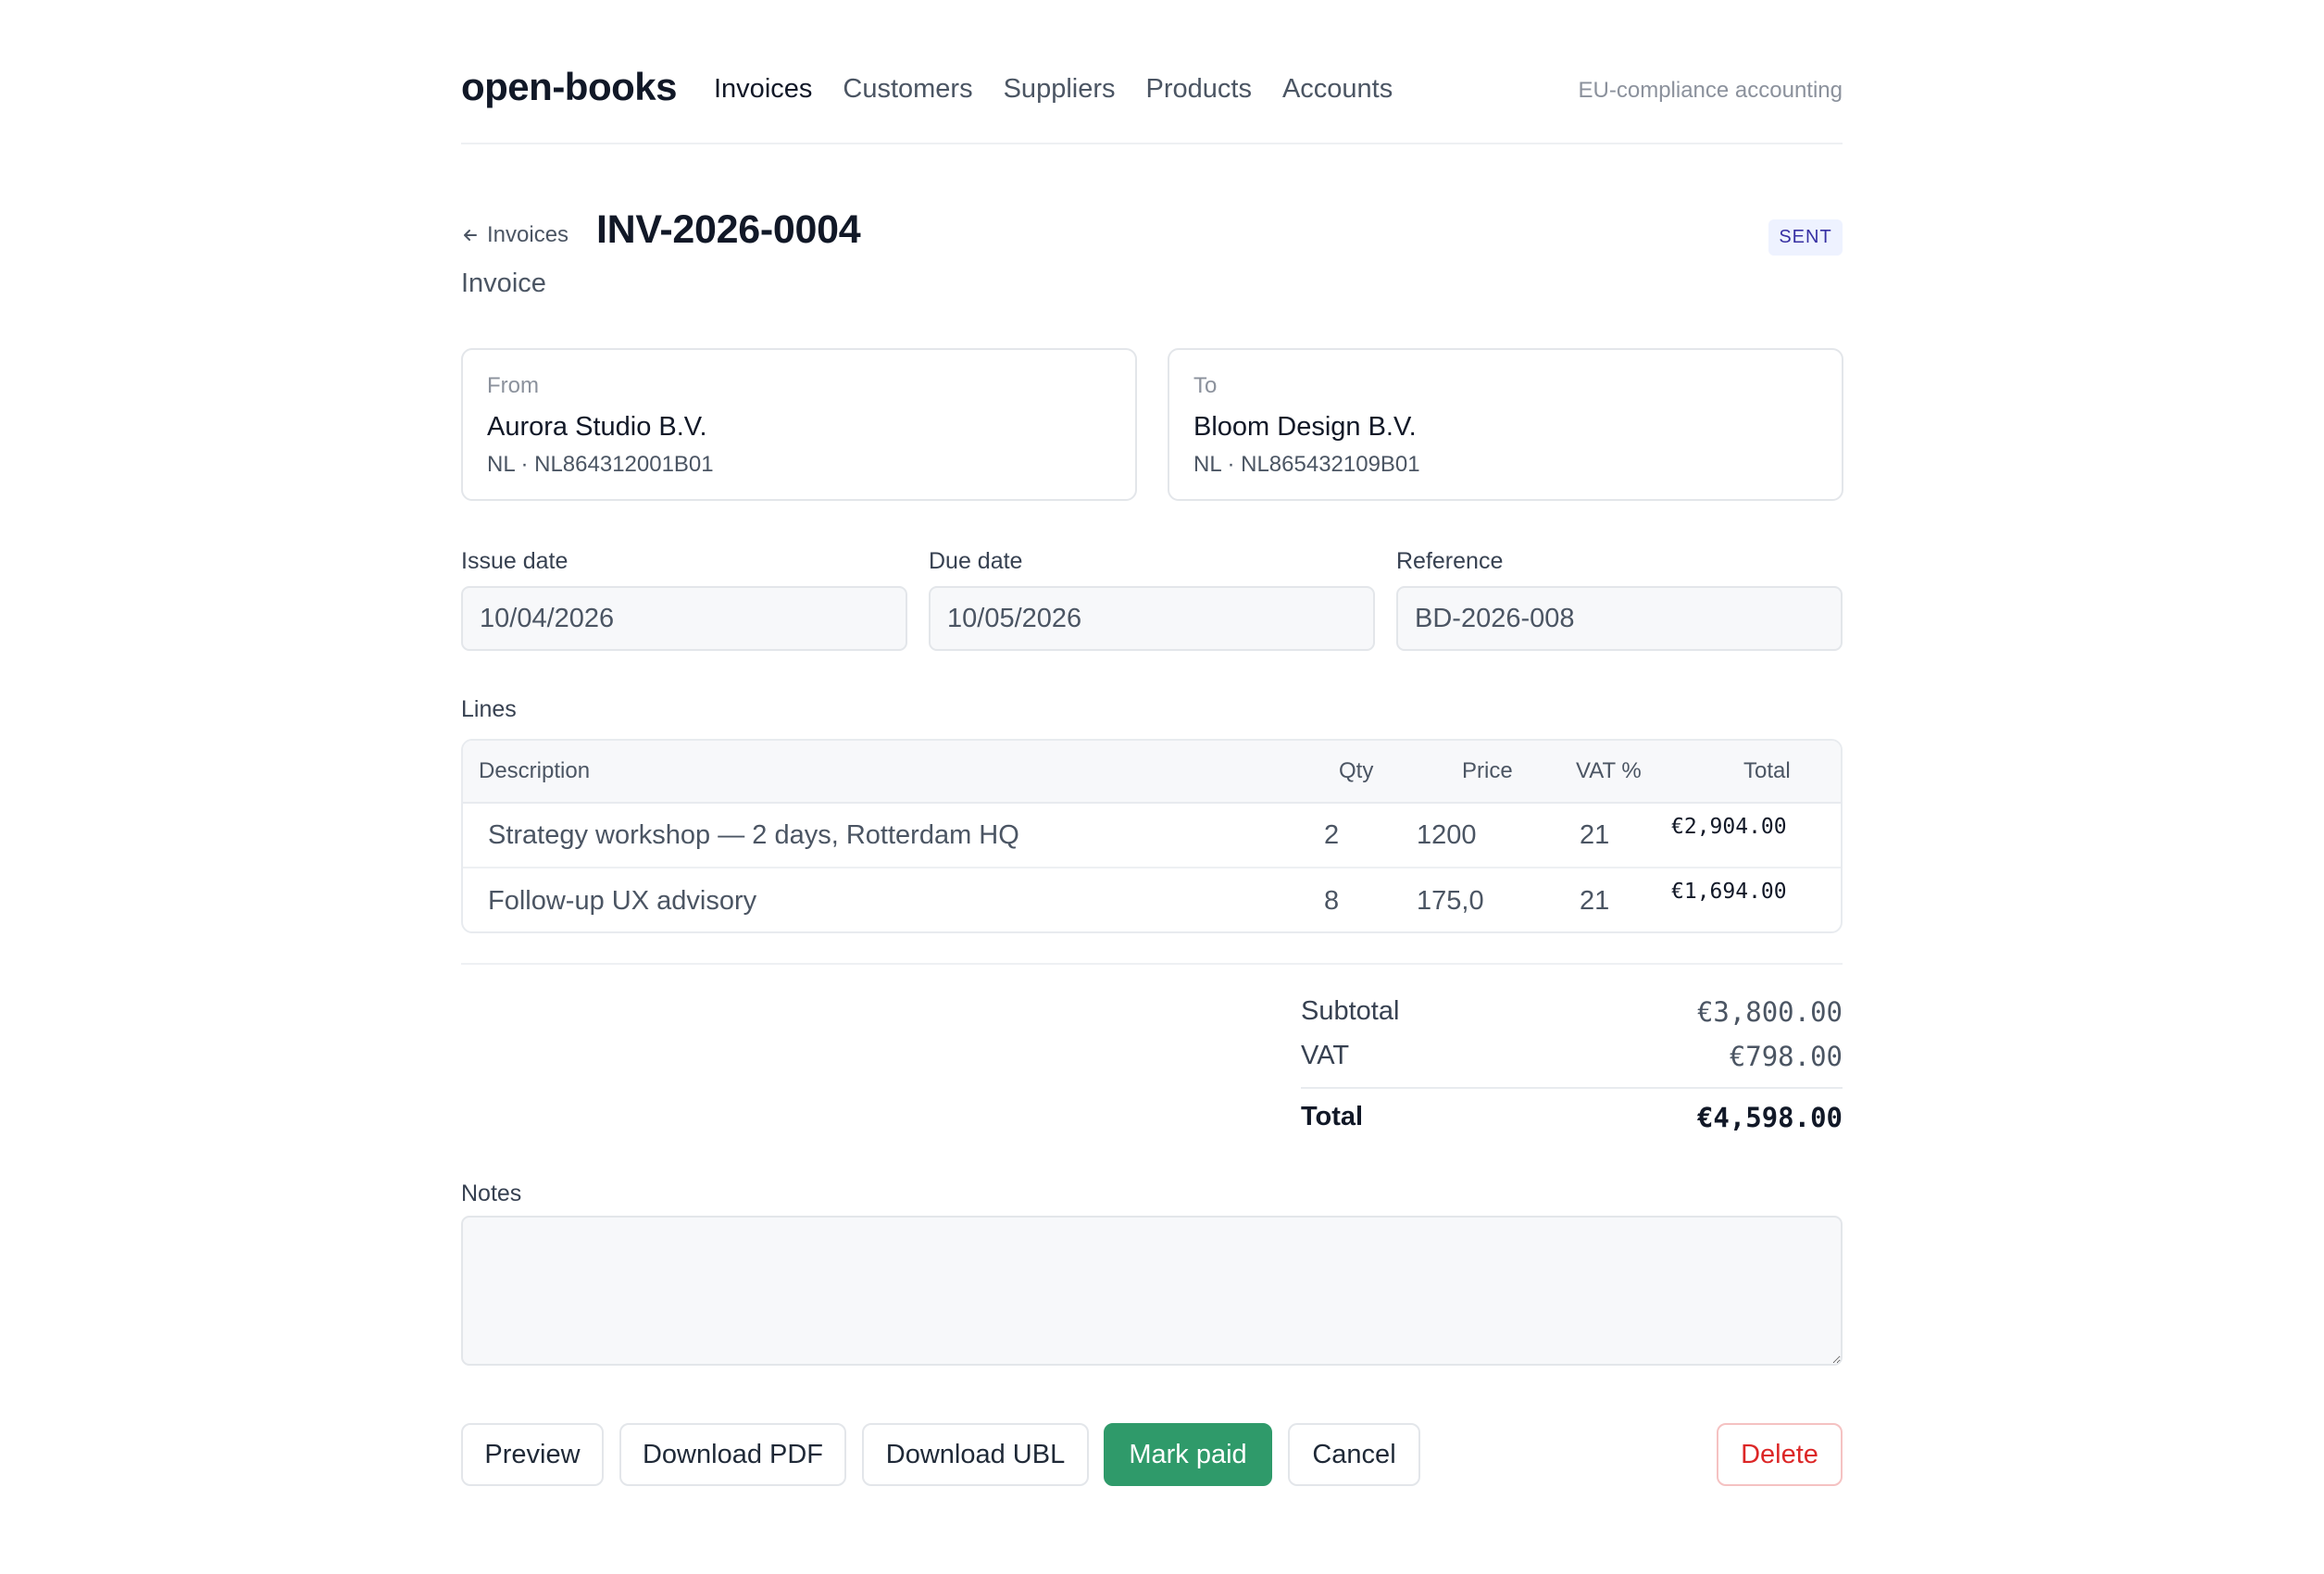  What do you see at coordinates (684, 618) in the screenshot?
I see `issue-date-input` at bounding box center [684, 618].